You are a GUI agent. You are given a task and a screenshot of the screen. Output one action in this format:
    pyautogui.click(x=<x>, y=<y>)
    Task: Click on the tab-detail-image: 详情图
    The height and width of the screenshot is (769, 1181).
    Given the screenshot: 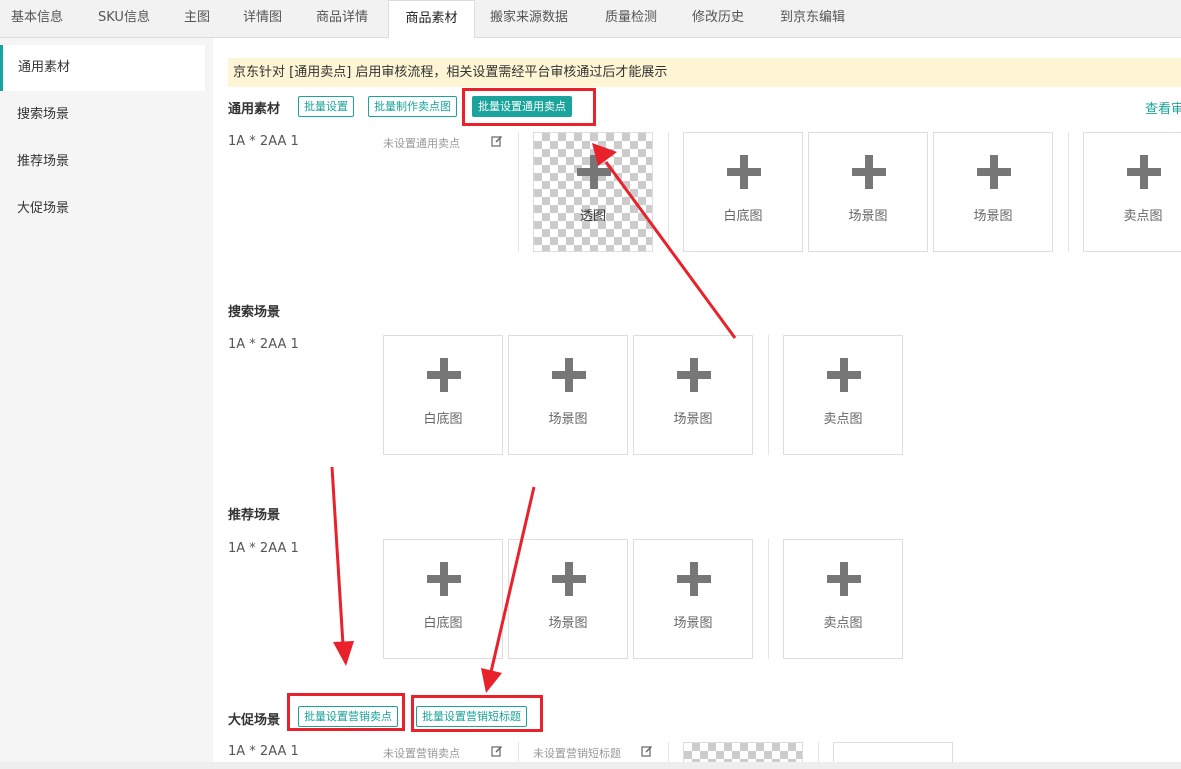 What is the action you would take?
    pyautogui.click(x=262, y=18)
    